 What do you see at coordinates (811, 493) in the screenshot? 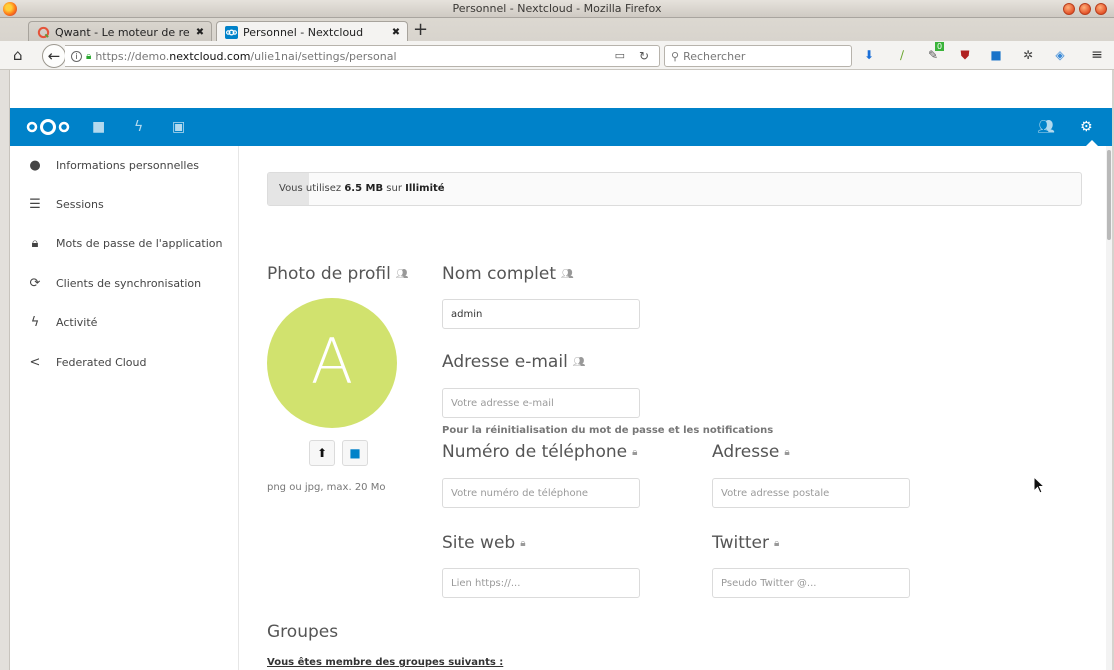
I see `address-field: Votre adresse postale` at bounding box center [811, 493].